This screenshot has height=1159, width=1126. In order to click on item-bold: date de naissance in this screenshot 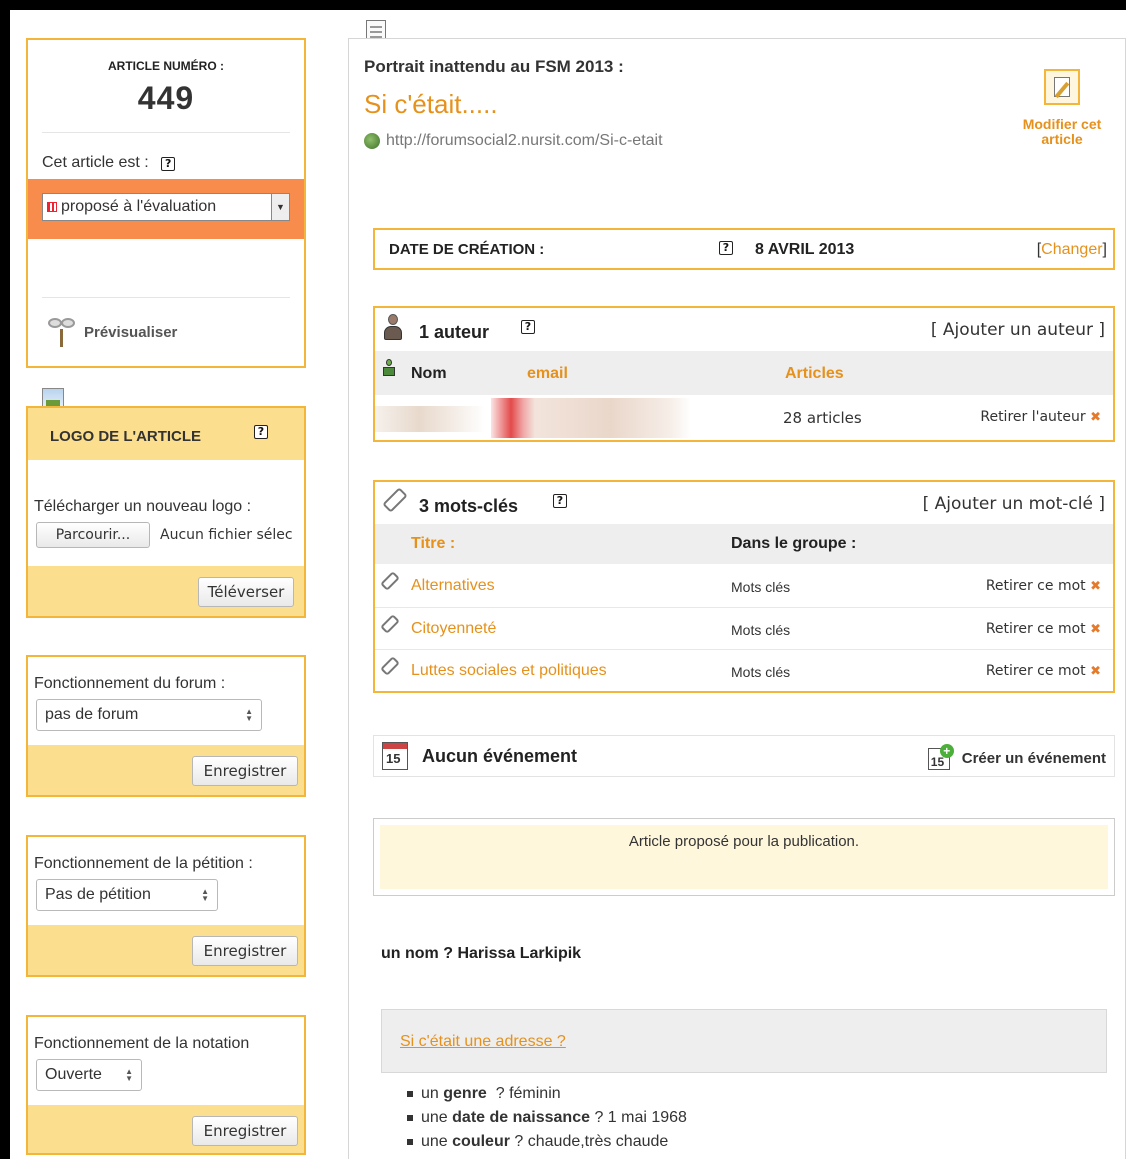, I will do `click(521, 1117)`.